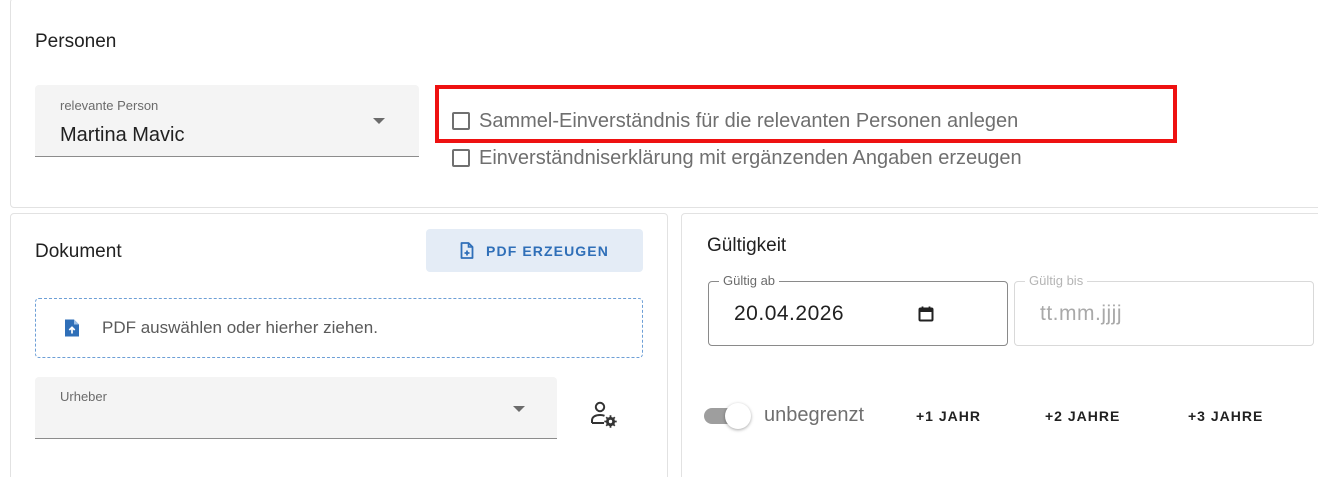 The height and width of the screenshot is (477, 1318). Describe the element at coordinates (814, 415) in the screenshot. I see `unbegrenzt-label: unbegrenzt` at that location.